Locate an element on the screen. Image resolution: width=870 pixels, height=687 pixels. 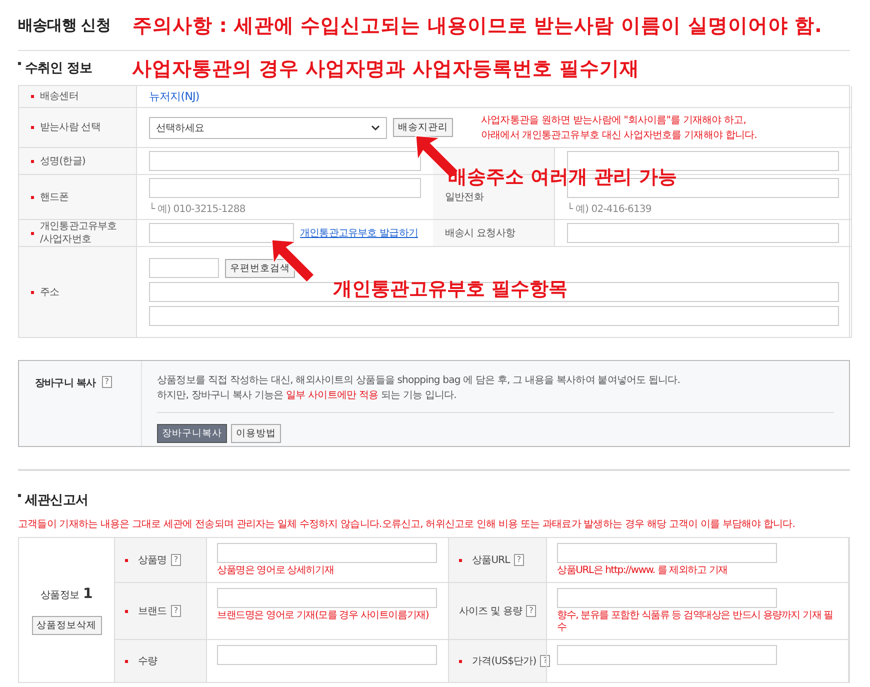
cart-button: 장바구니복사 is located at coordinates (192, 433).